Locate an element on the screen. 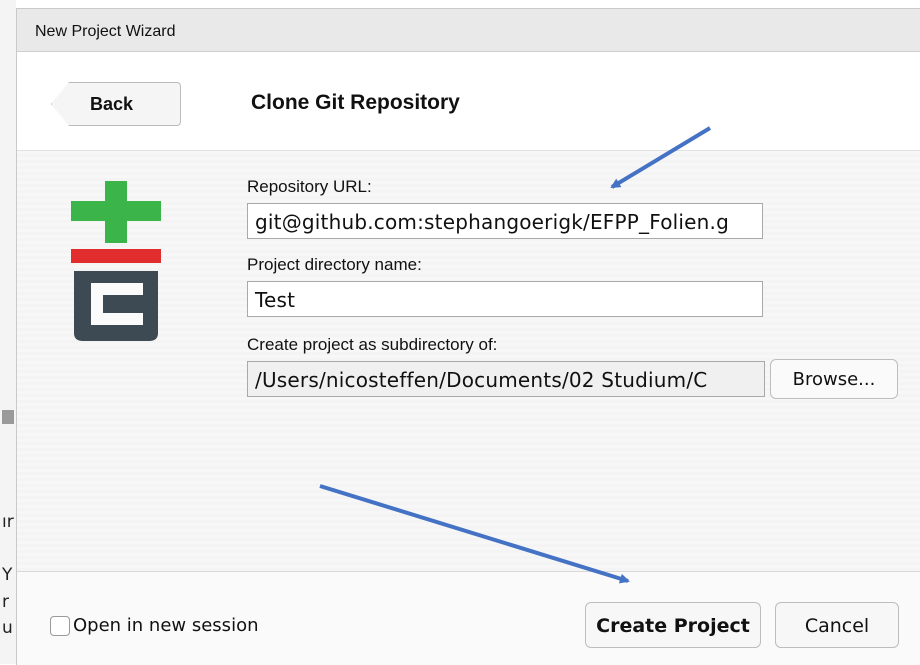 The image size is (920, 665). dialog-titlebar: New Project Wizard is located at coordinates (468, 30).